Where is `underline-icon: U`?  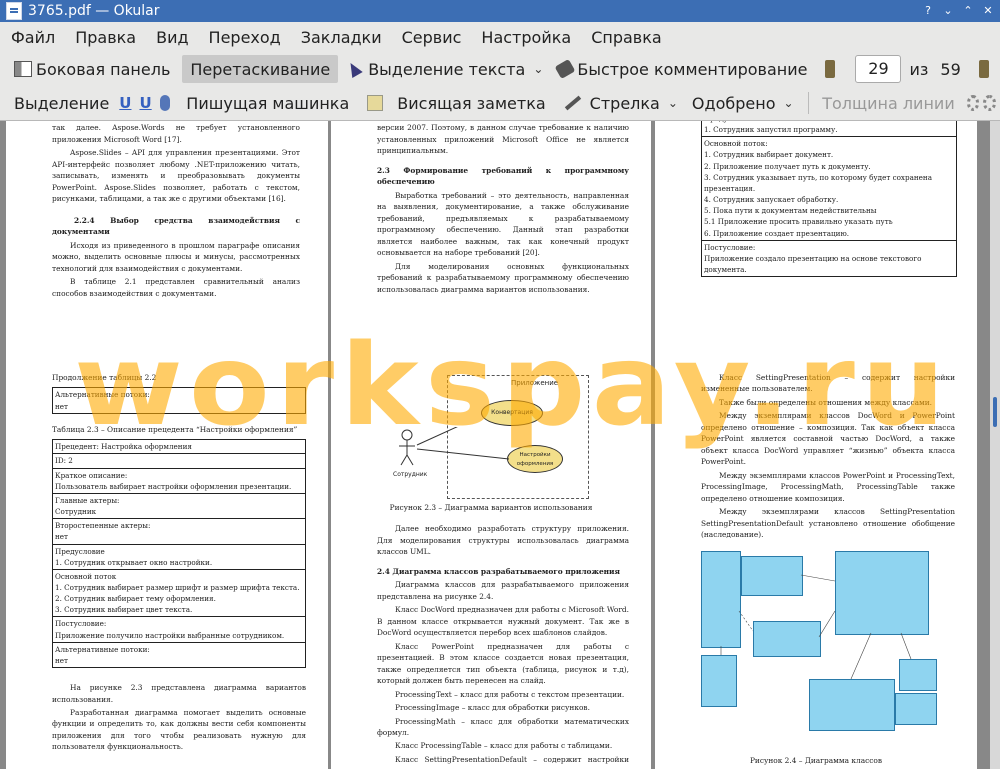 underline-icon: U is located at coordinates (125, 103).